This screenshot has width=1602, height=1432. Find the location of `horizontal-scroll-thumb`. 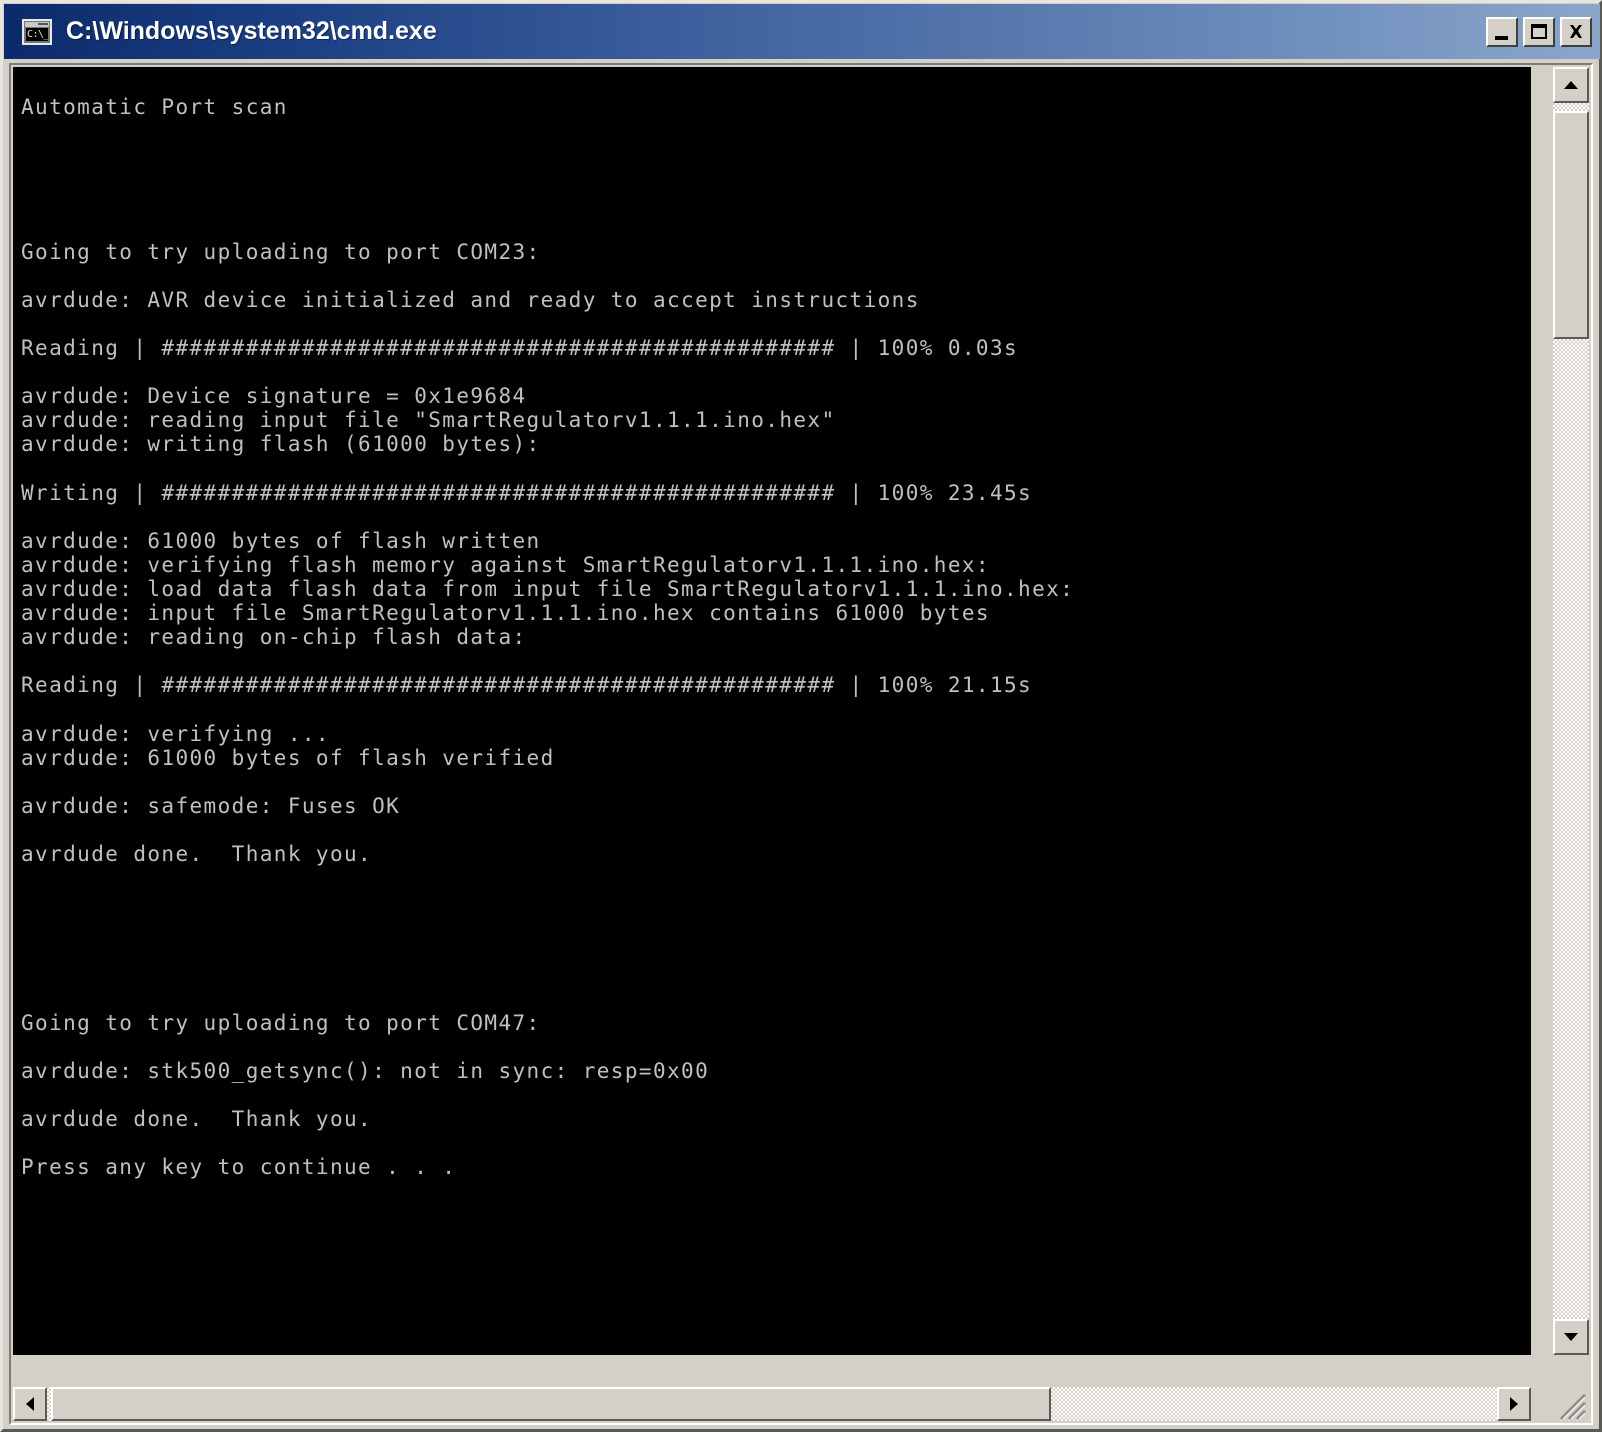

horizontal-scroll-thumb is located at coordinates (551, 1404).